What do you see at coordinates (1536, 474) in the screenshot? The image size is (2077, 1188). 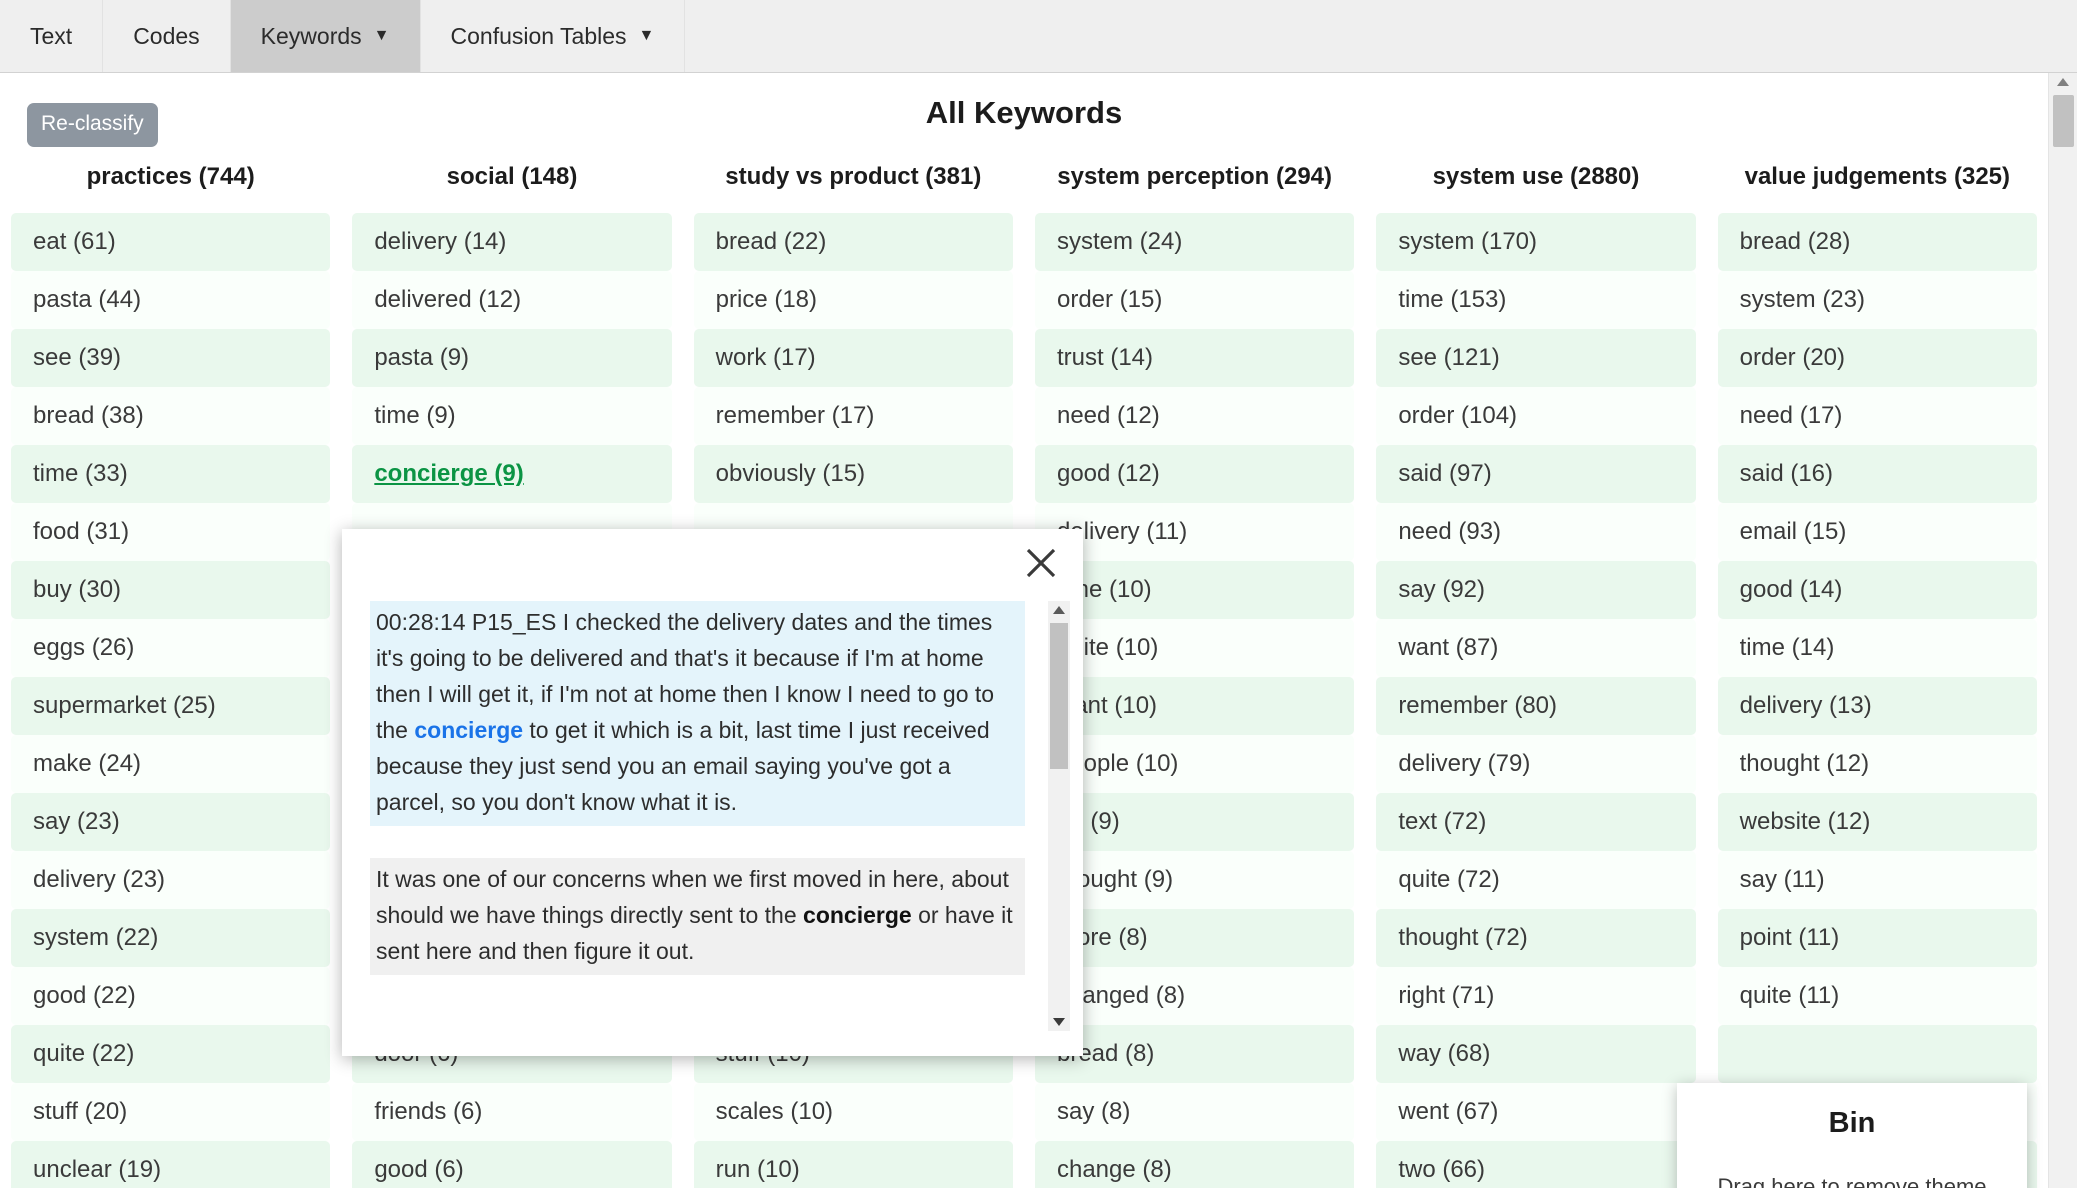 I see `keyword-item: said (97)` at bounding box center [1536, 474].